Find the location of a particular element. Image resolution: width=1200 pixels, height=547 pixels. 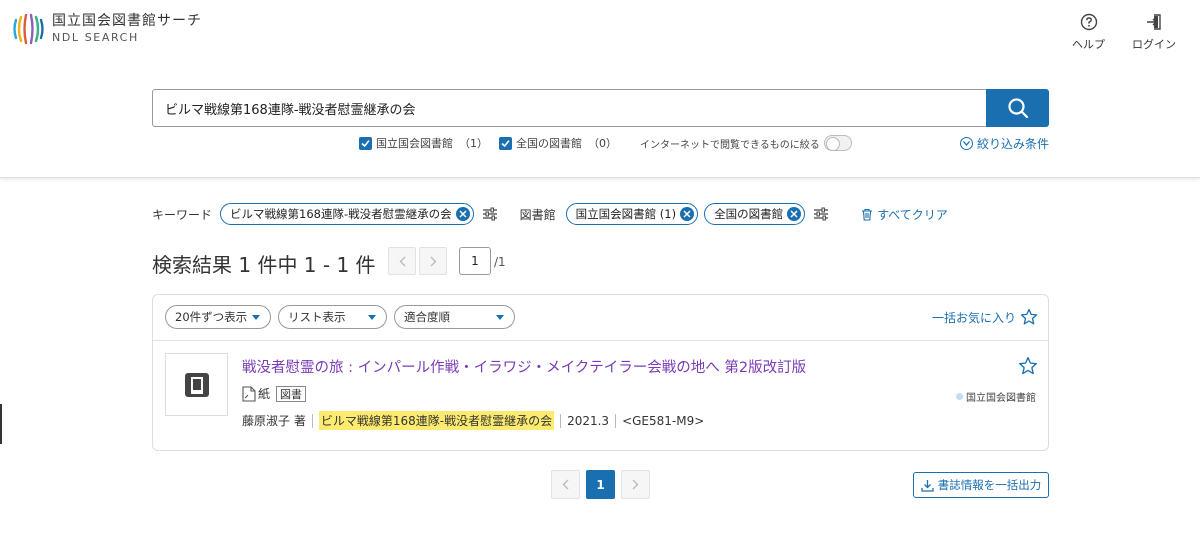

record-thumbnail is located at coordinates (196, 384).